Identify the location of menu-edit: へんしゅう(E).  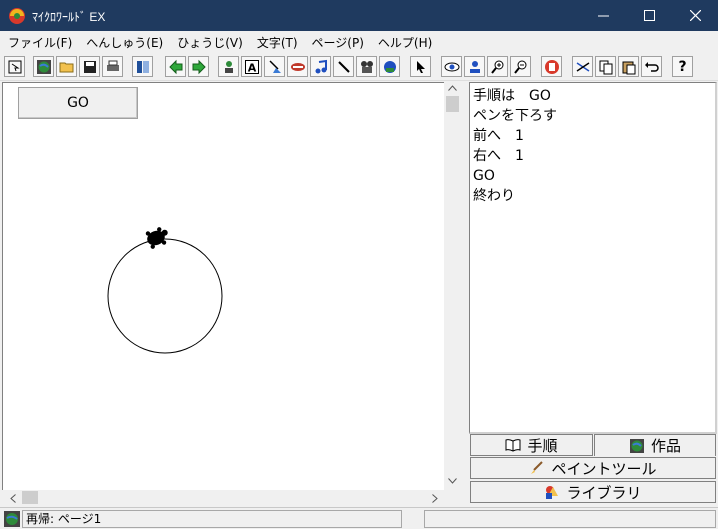
(123, 41).